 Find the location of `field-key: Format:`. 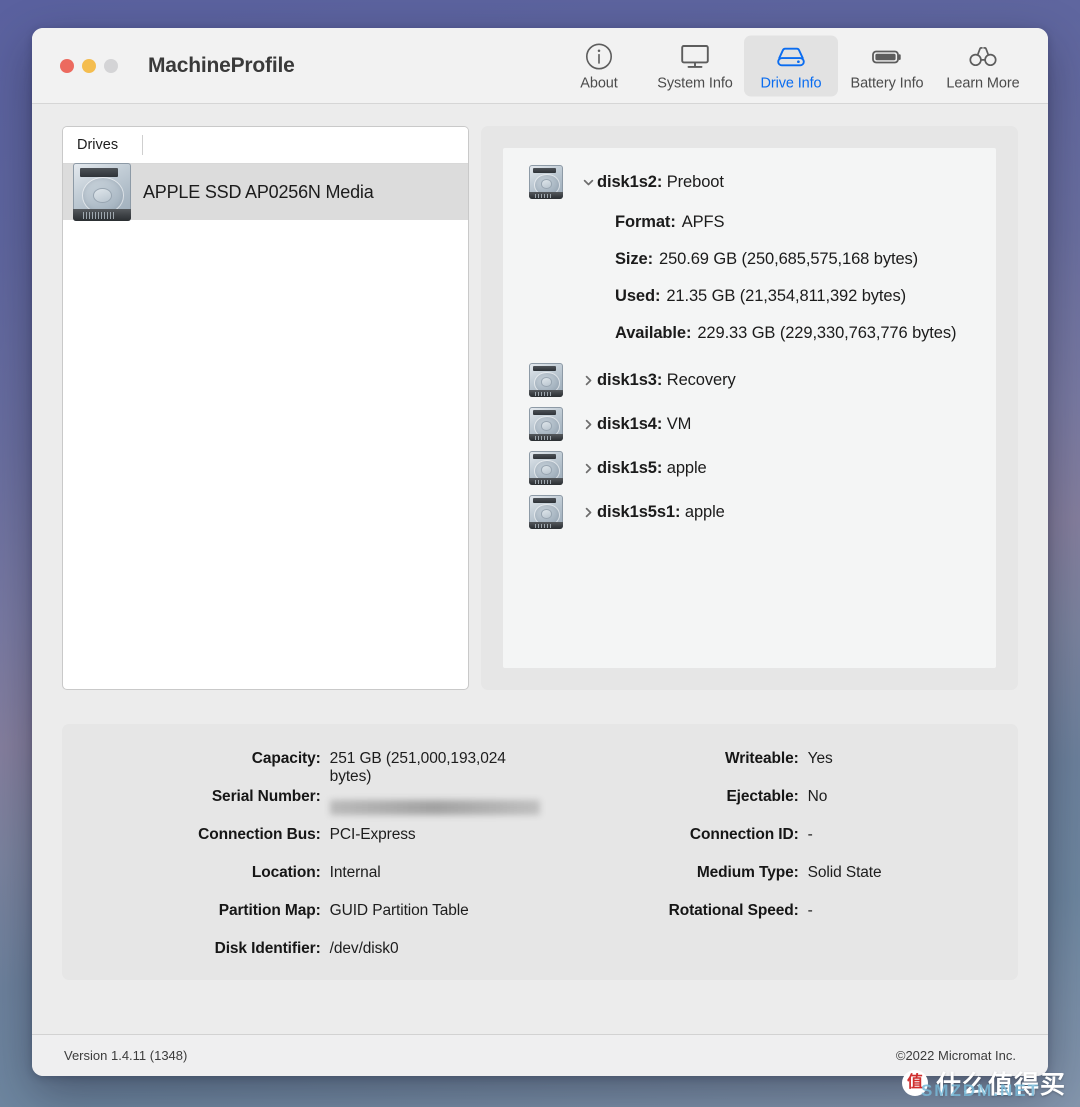

field-key: Format: is located at coordinates (645, 222).